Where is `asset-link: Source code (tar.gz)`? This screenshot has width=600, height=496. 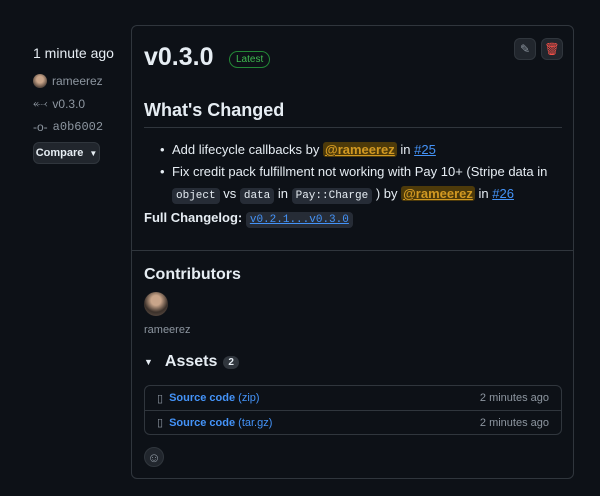 asset-link: Source code (tar.gz) is located at coordinates (324, 423).